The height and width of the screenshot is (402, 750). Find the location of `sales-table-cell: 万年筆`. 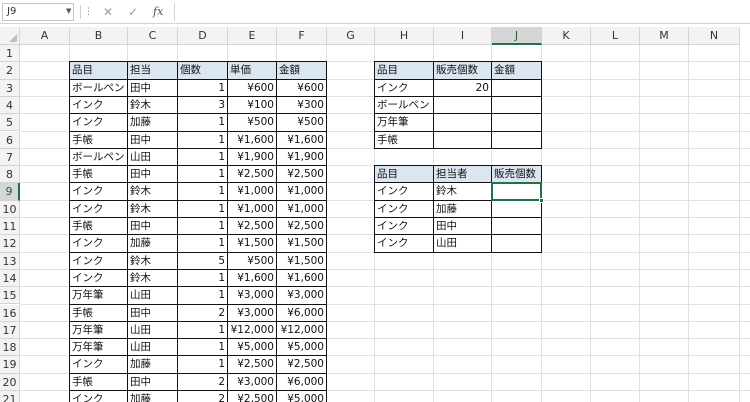

sales-table-cell: 万年筆 is located at coordinates (98, 330).